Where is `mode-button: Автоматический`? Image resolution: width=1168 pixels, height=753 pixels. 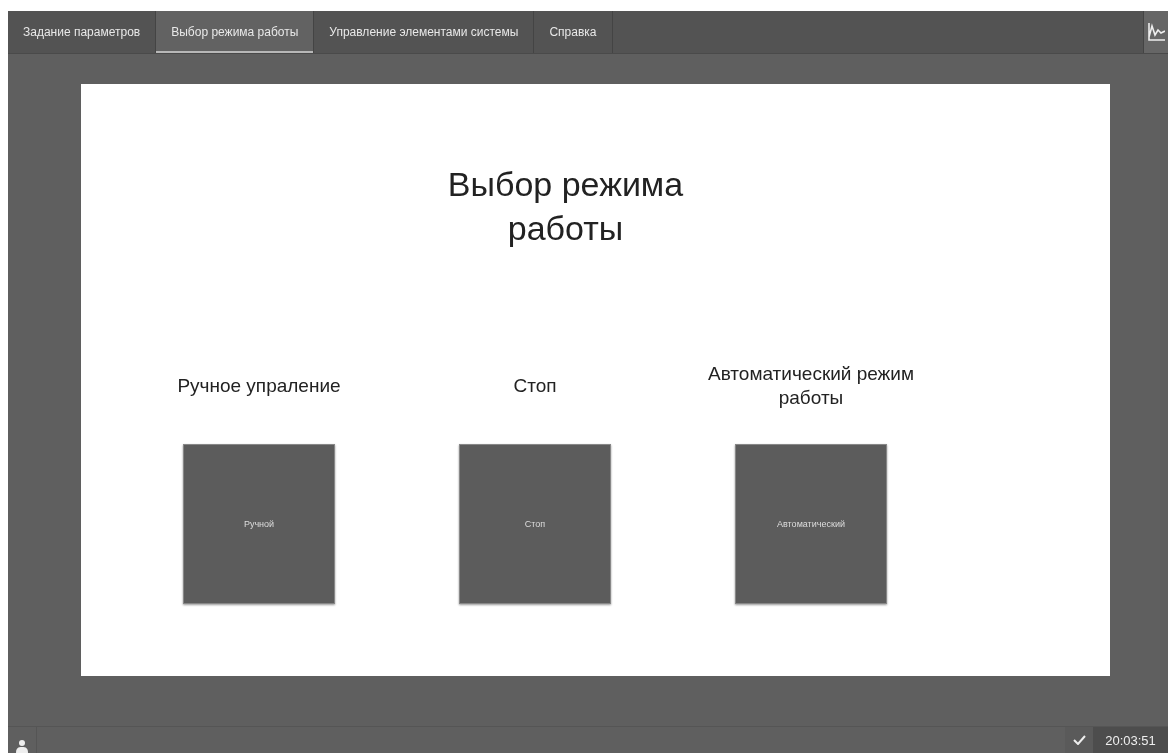 mode-button: Автоматический is located at coordinates (811, 524).